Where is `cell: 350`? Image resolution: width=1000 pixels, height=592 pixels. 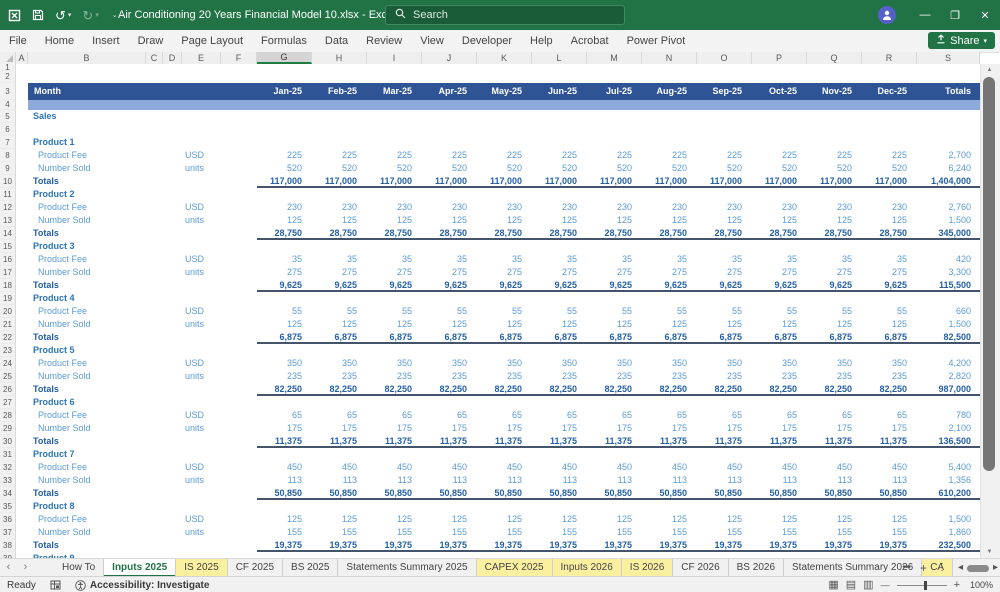
cell: 350 is located at coordinates (339, 363).